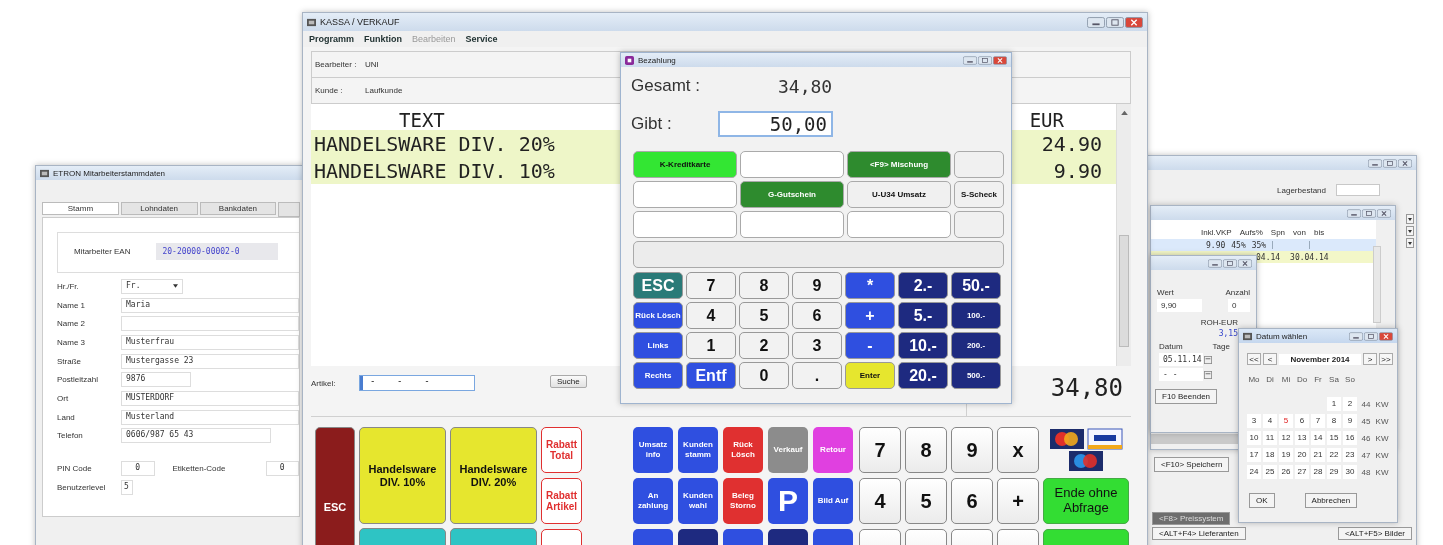 This screenshot has height=545, width=1443. What do you see at coordinates (1238, 245) in the screenshot?
I see `table-cell: 45%` at bounding box center [1238, 245].